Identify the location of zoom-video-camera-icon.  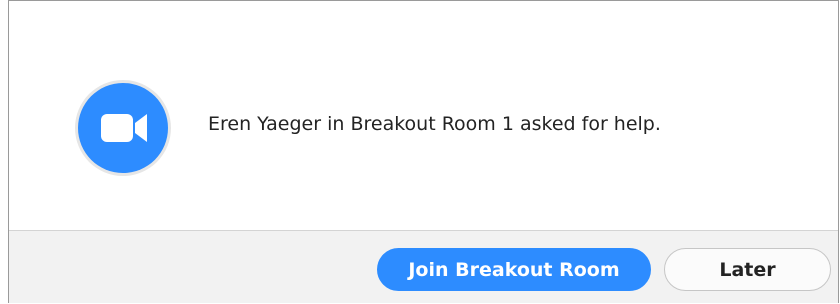
(123, 128).